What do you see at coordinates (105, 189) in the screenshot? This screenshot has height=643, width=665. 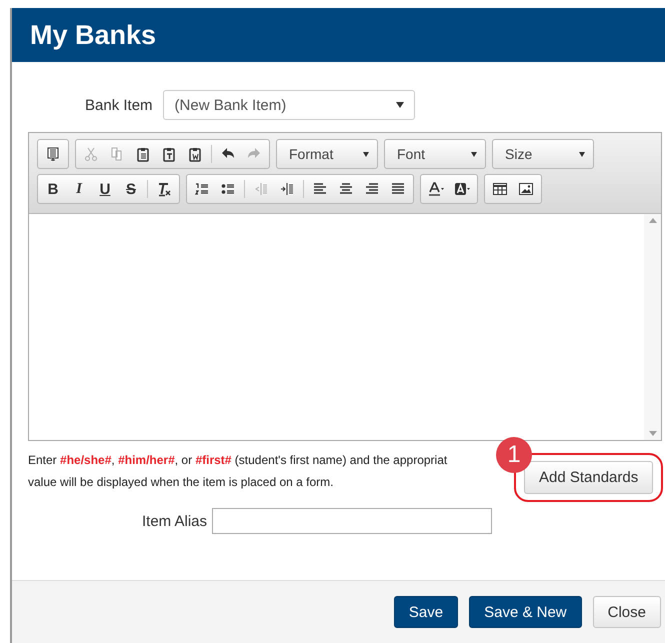 I see `format-button: U` at bounding box center [105, 189].